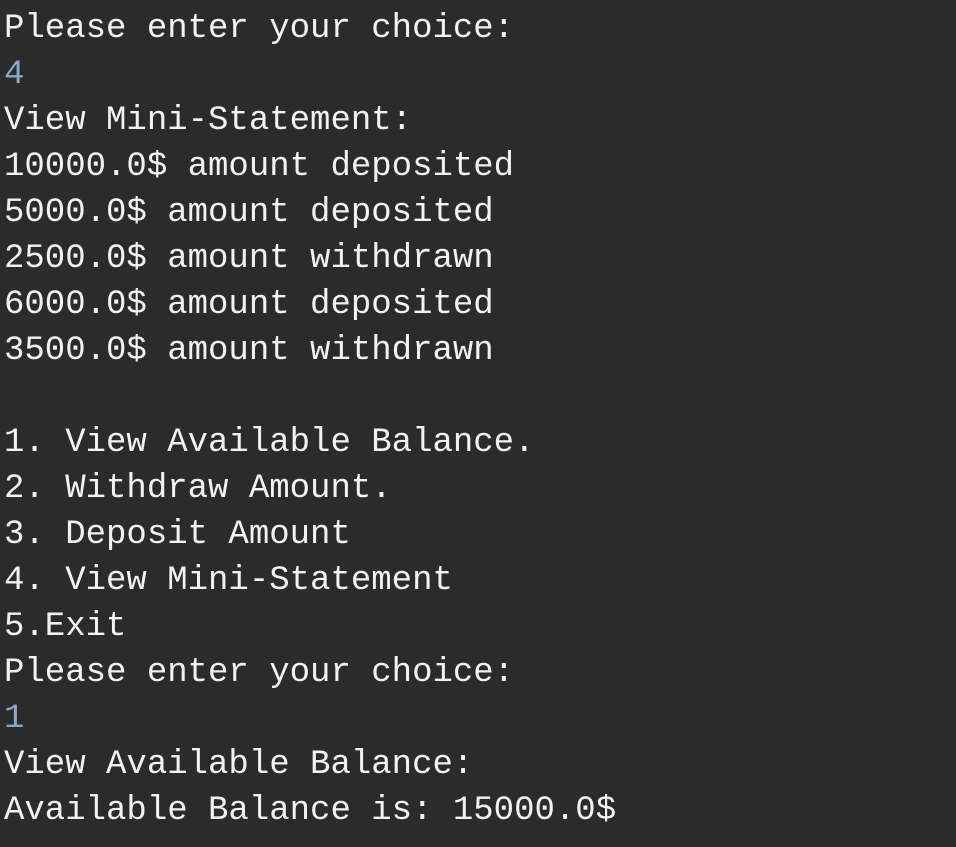 Image resolution: width=956 pixels, height=847 pixels. What do you see at coordinates (249, 259) in the screenshot?
I see `statement-entry: 2500.0$ amount withdrawn` at bounding box center [249, 259].